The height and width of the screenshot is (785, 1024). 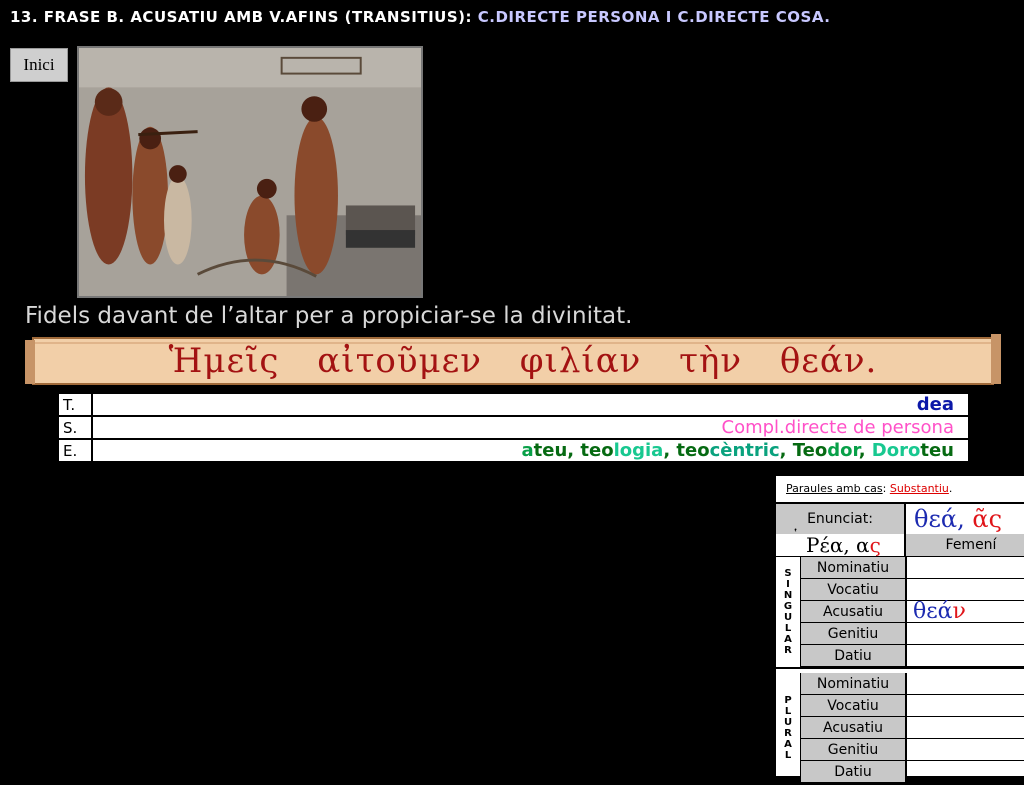 What do you see at coordinates (39, 65) in the screenshot?
I see `home-button: Inici` at bounding box center [39, 65].